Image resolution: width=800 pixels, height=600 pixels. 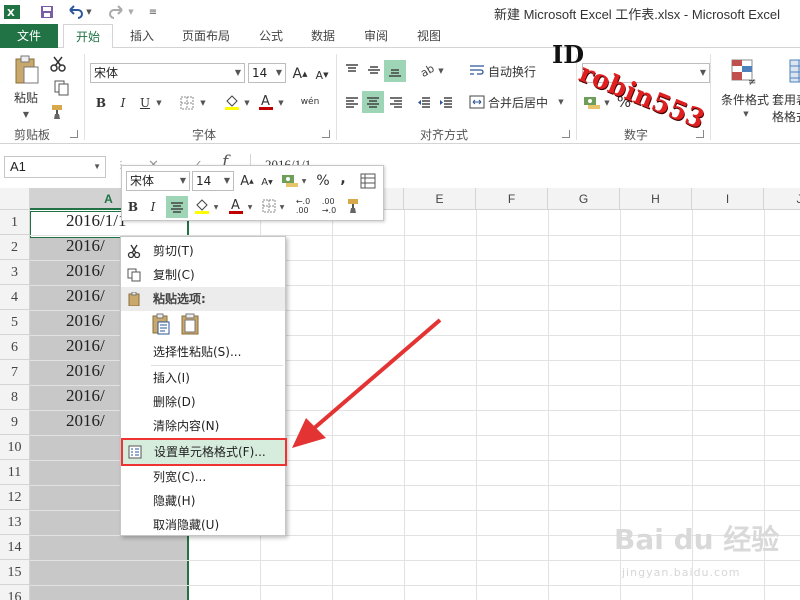 What do you see at coordinates (145, 103) in the screenshot?
I see `underline-button: U` at bounding box center [145, 103].